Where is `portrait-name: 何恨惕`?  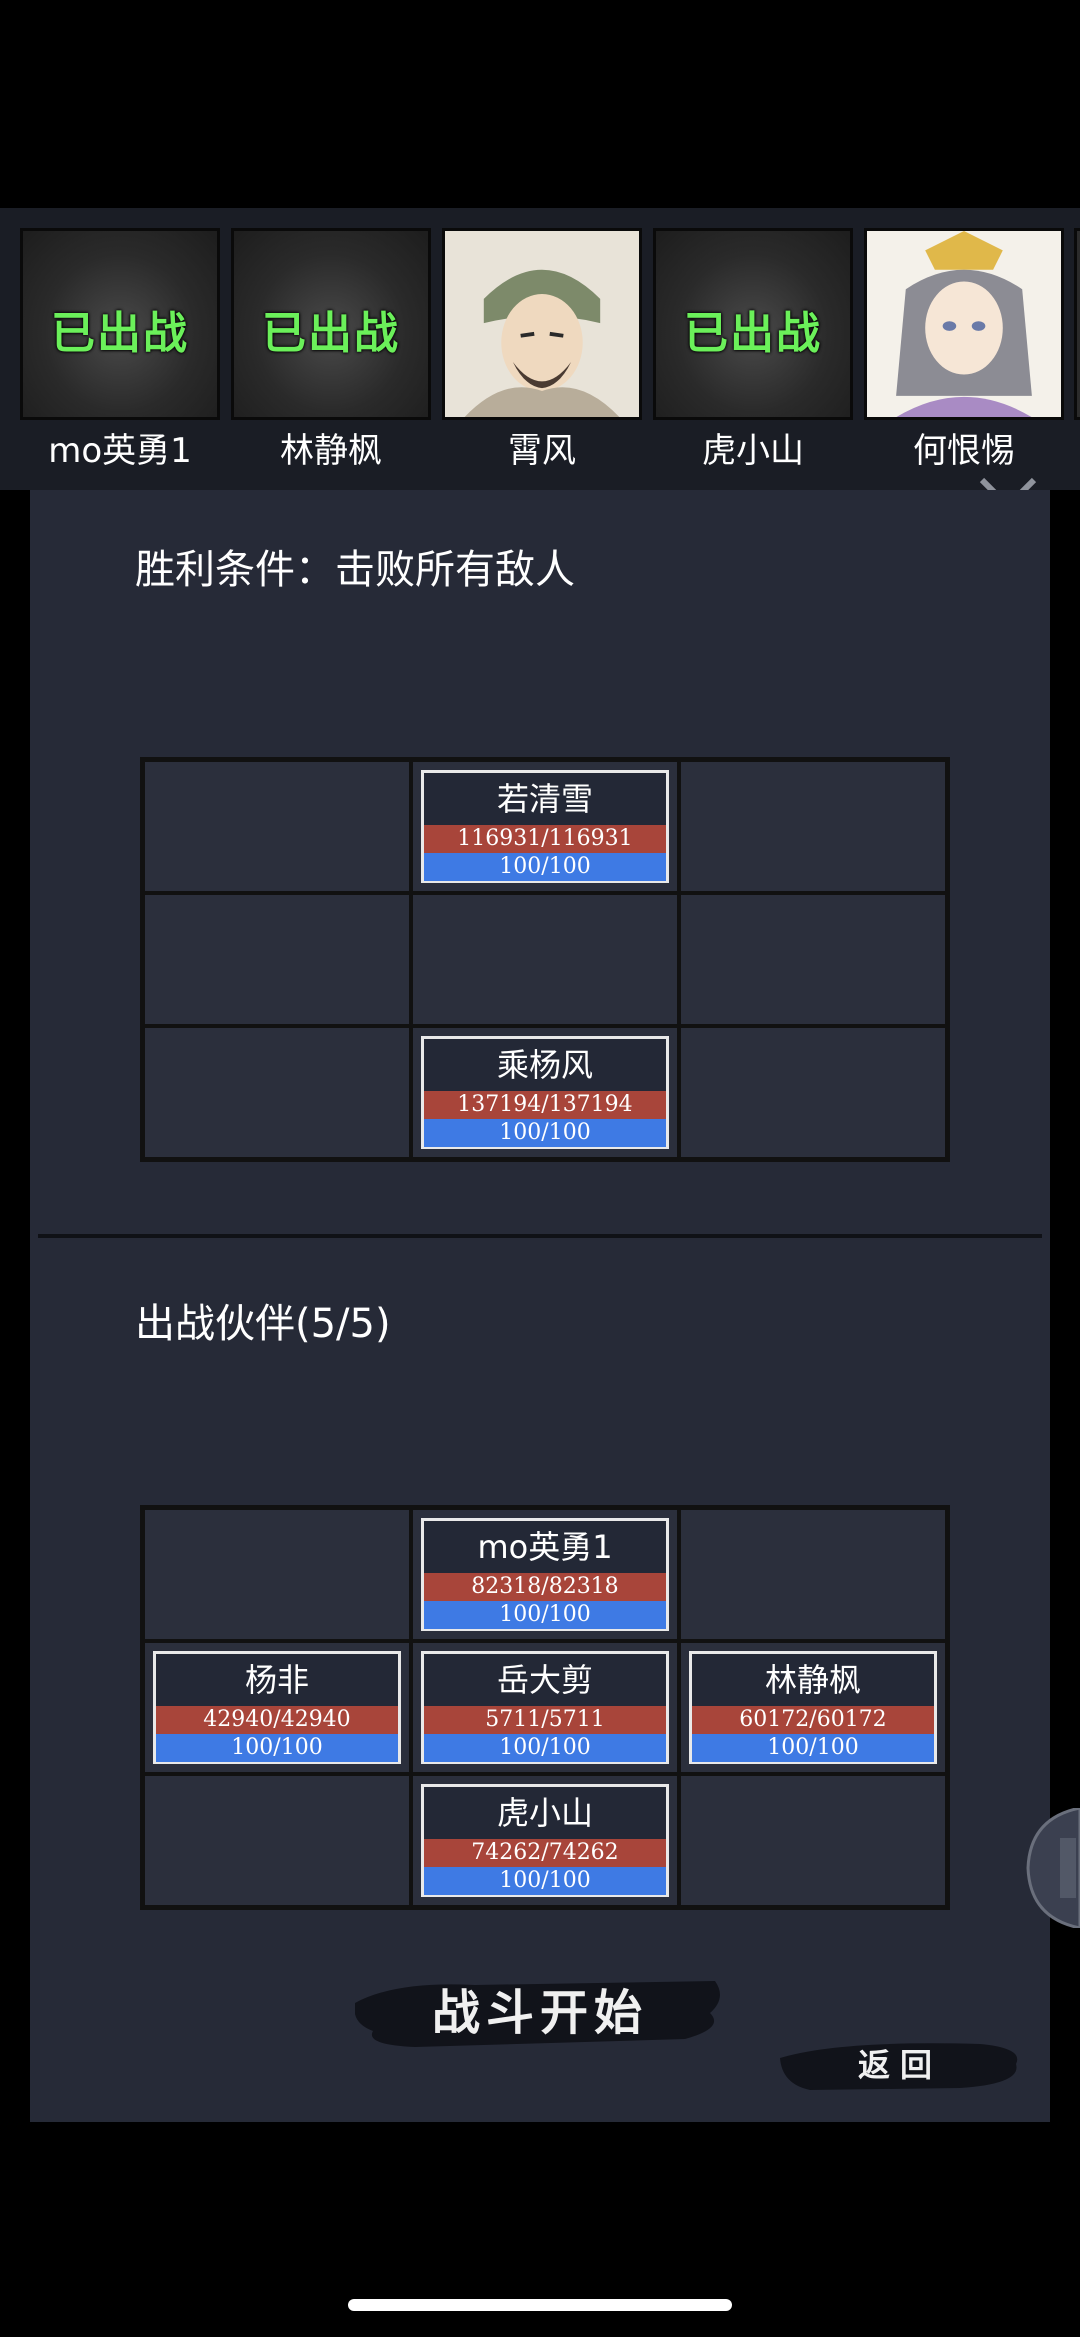
portrait-name: 何恨惕 is located at coordinates (964, 451).